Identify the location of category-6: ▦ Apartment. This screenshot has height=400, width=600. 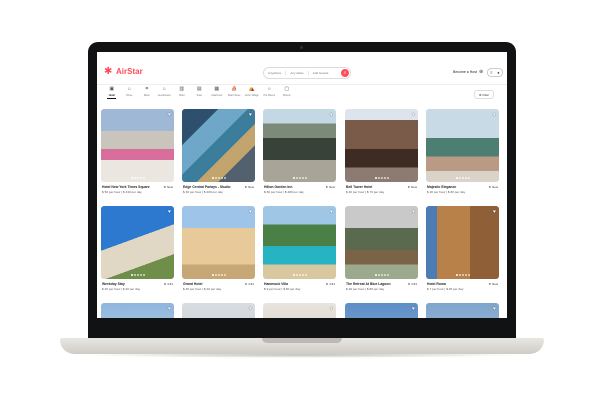
(217, 92).